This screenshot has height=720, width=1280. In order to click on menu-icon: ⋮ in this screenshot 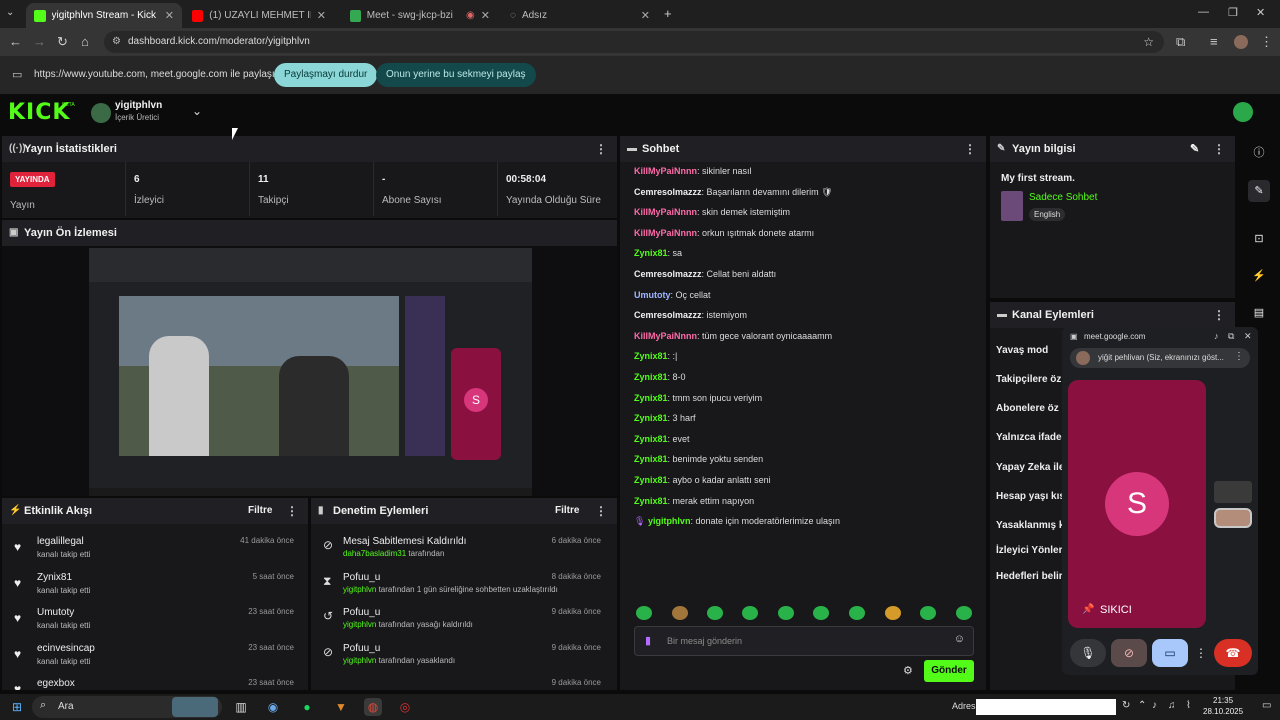, I will do `click(1266, 42)`.